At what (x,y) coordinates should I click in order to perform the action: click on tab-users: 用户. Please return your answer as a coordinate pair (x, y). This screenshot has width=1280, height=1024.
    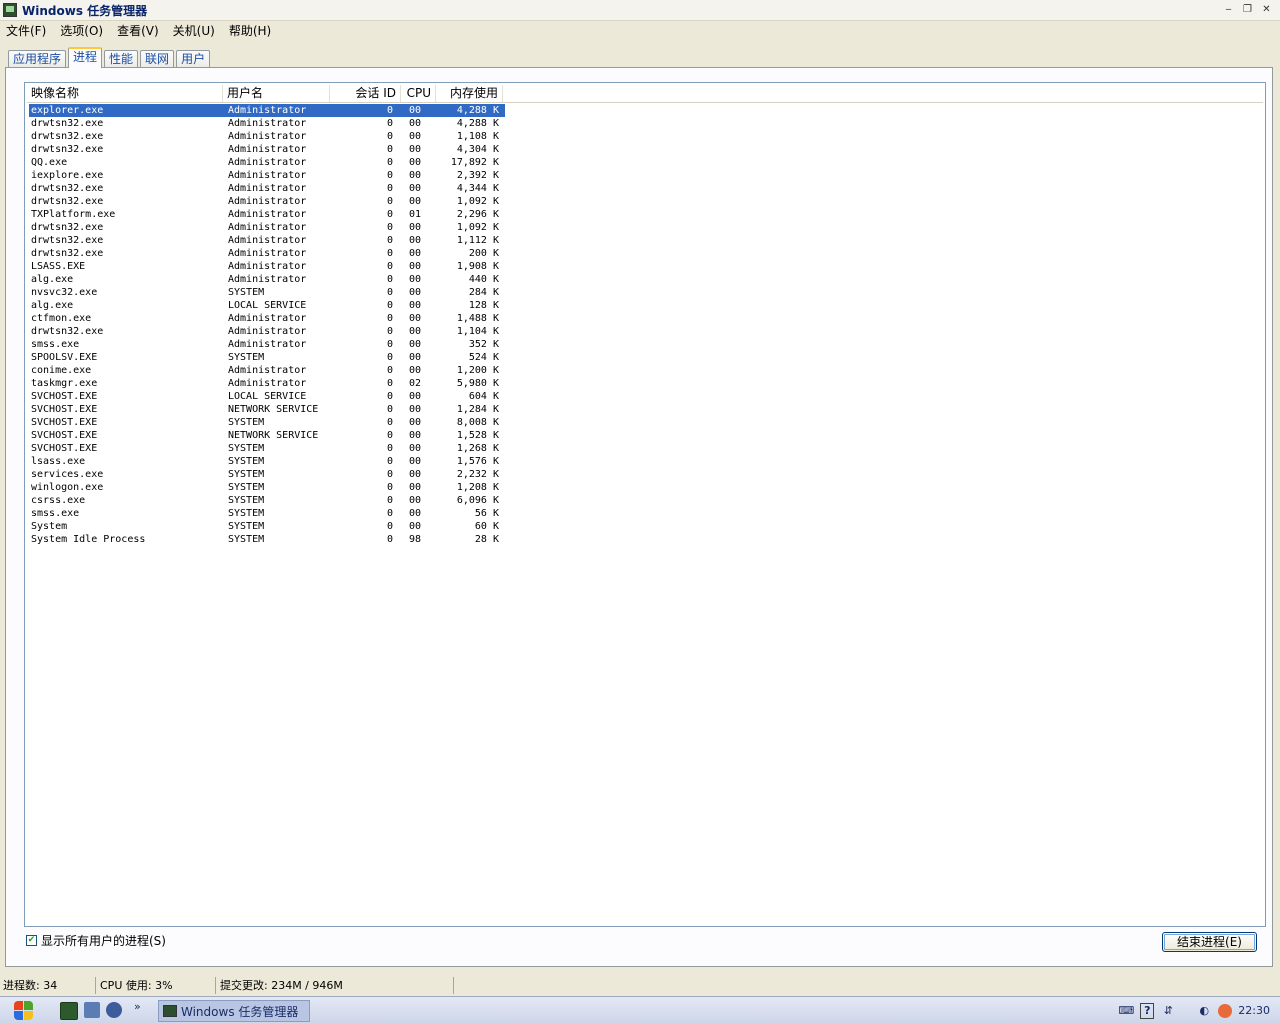
    Looking at the image, I should click on (193, 58).